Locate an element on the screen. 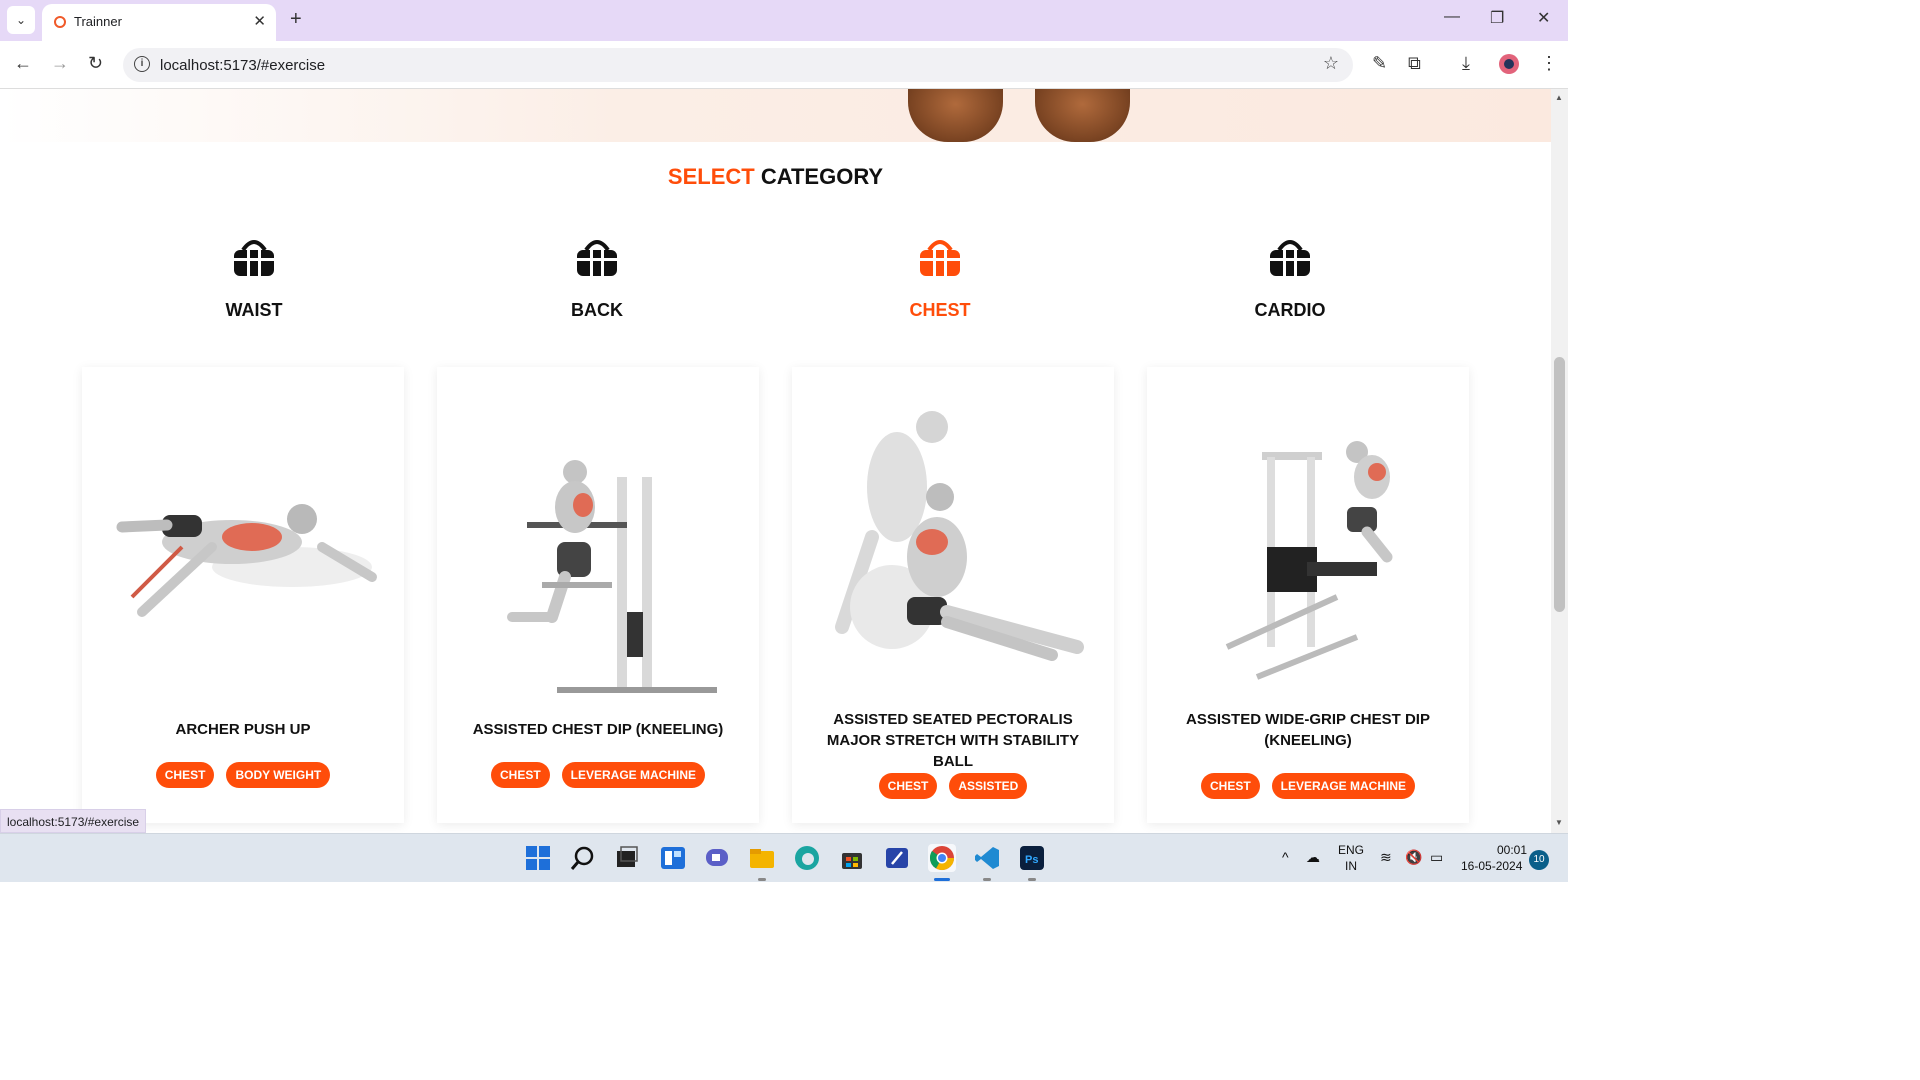 This screenshot has width=1920, height=1080. download-icon: ⤓ is located at coordinates (1466, 63).